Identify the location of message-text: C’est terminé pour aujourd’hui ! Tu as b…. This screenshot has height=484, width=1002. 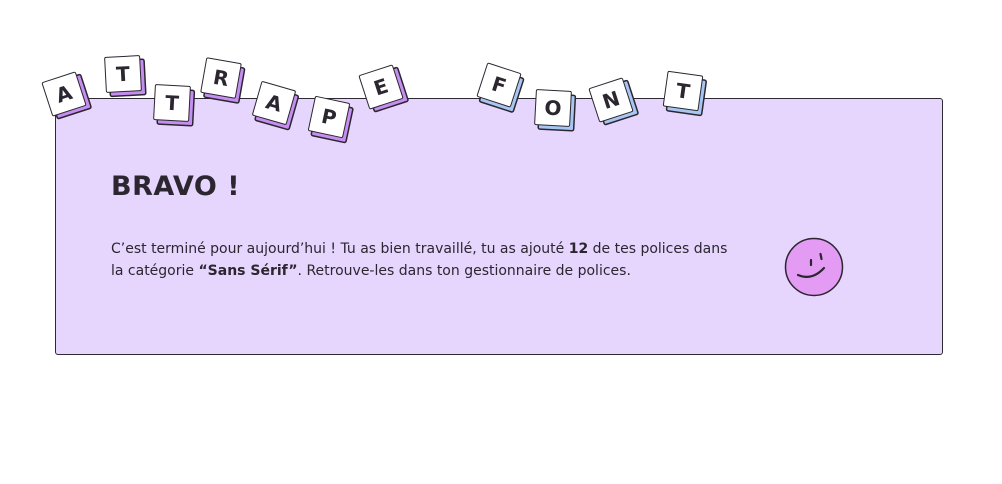
(340, 249).